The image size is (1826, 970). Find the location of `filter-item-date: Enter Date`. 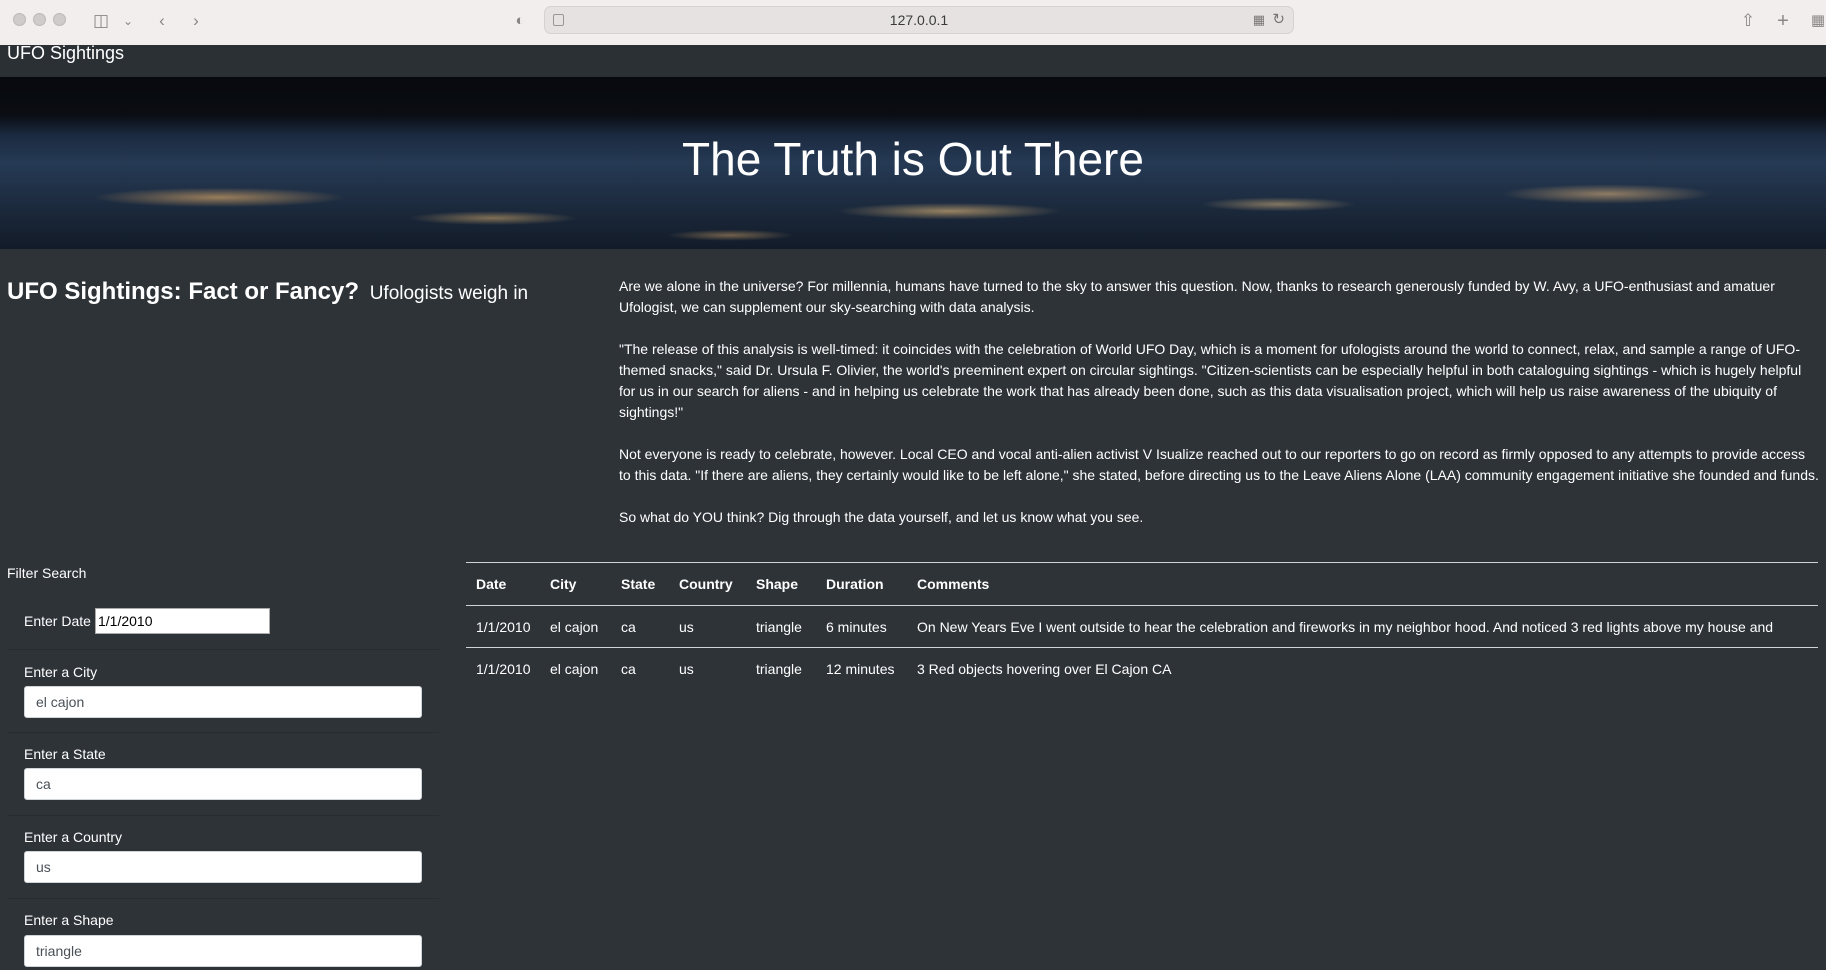

filter-item-date: Enter Date is located at coordinates (223, 624).